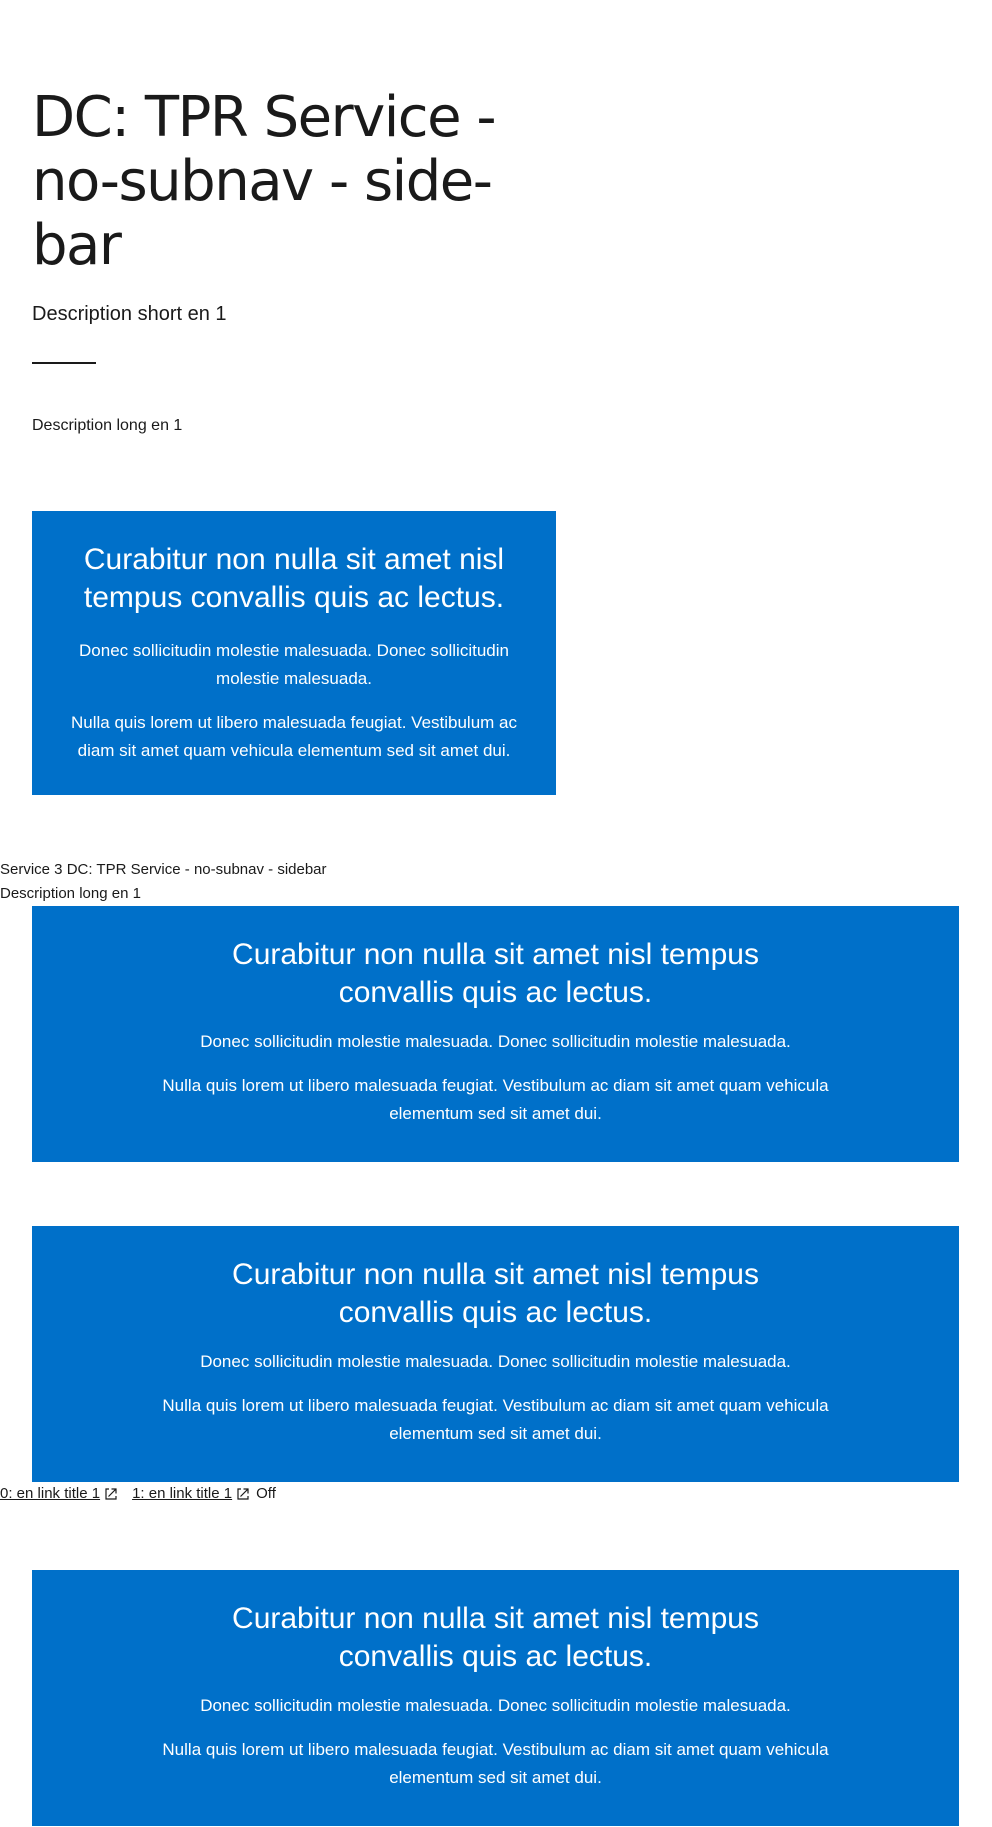 The image size is (992, 1827). I want to click on page-title: DC: TPR Service - no-subnav - side-bar, so click(264, 181).